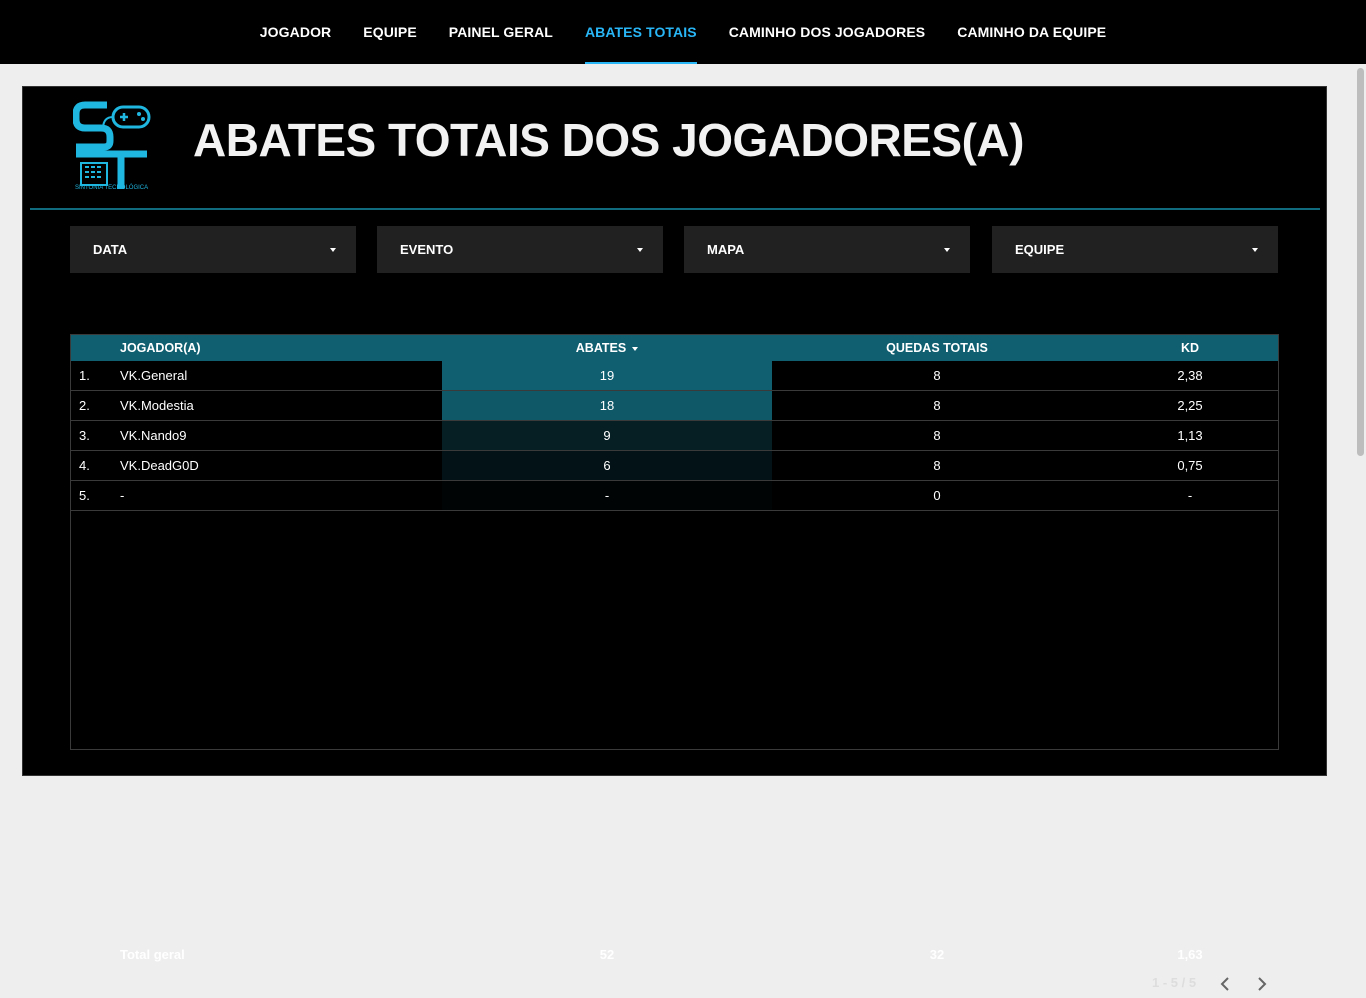  I want to click on previous-page-button, so click(1225, 984).